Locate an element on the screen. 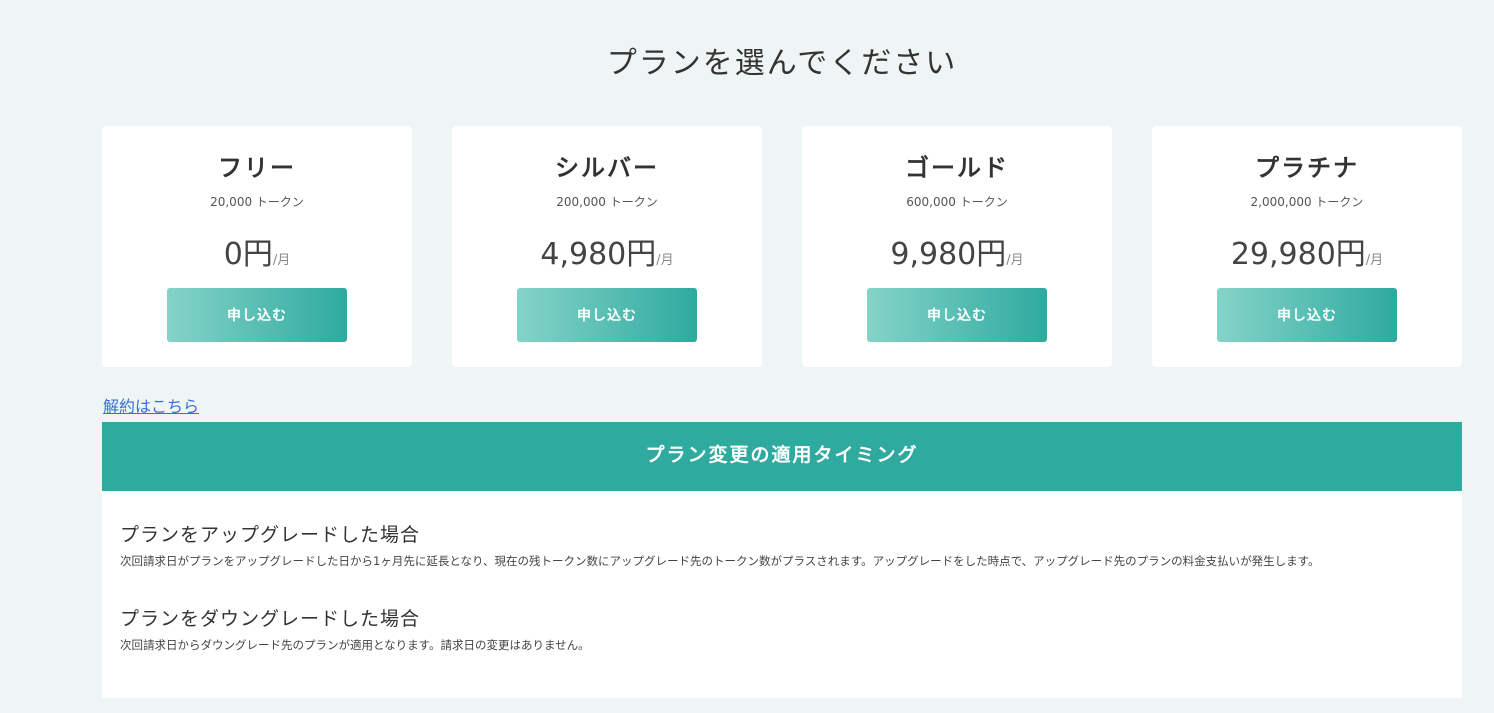  downgrade-heading: プランをダウングレードした場合 is located at coordinates (270, 619).